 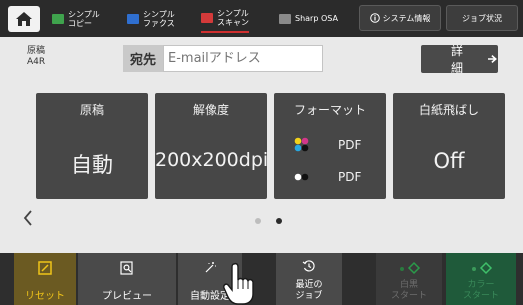 I want to click on job-status-label: ジョブ状況, so click(x=482, y=18).